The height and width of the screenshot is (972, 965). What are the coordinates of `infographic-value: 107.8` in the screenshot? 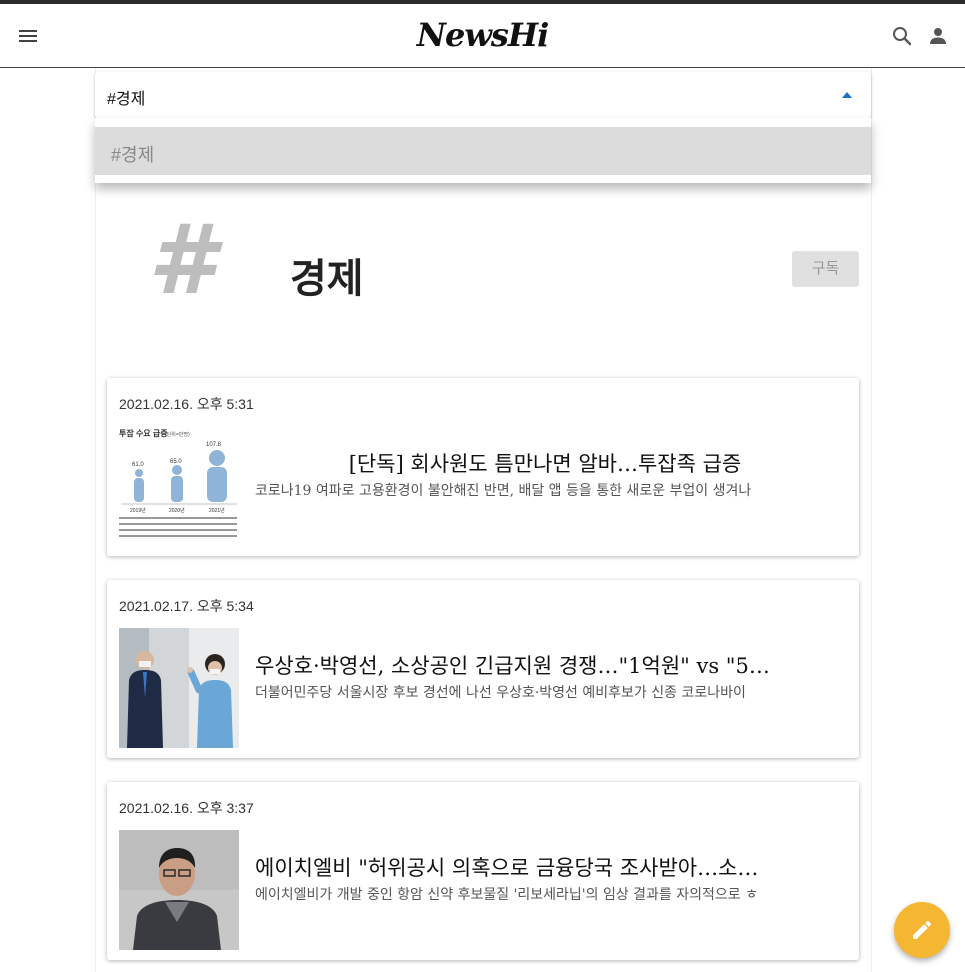 It's located at (214, 445).